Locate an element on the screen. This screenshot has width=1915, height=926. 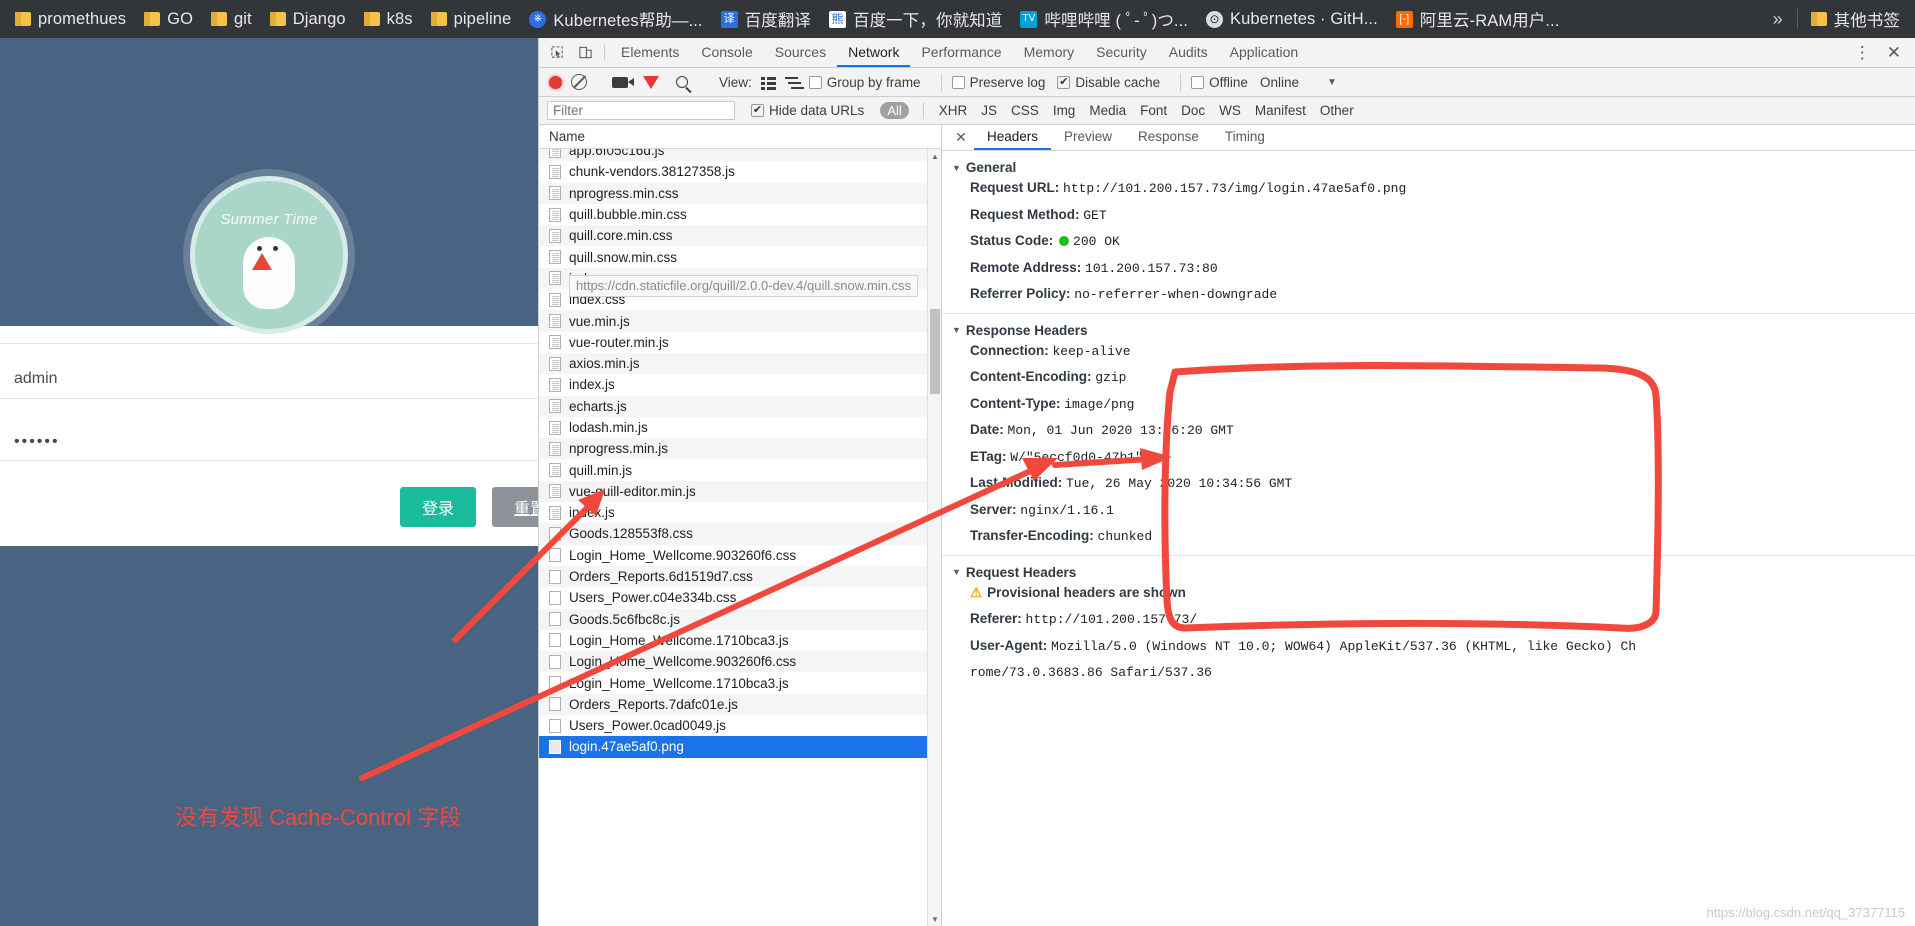
disable-cache-checkbox: Disable cache is located at coordinates (1108, 82).